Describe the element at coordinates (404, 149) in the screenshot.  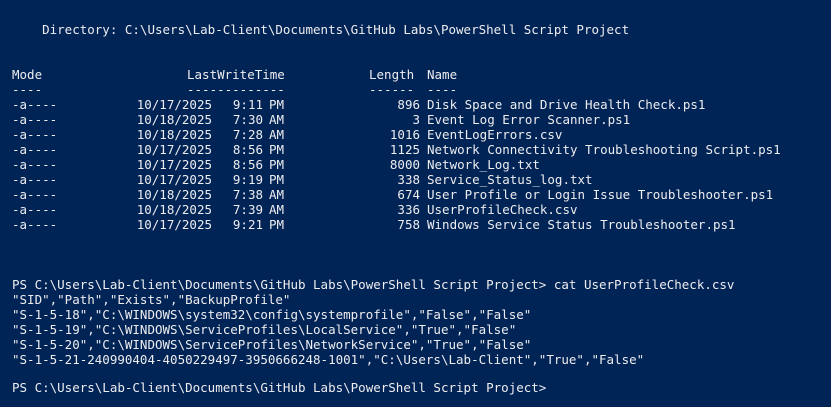
I see `file-length: 1125` at that location.